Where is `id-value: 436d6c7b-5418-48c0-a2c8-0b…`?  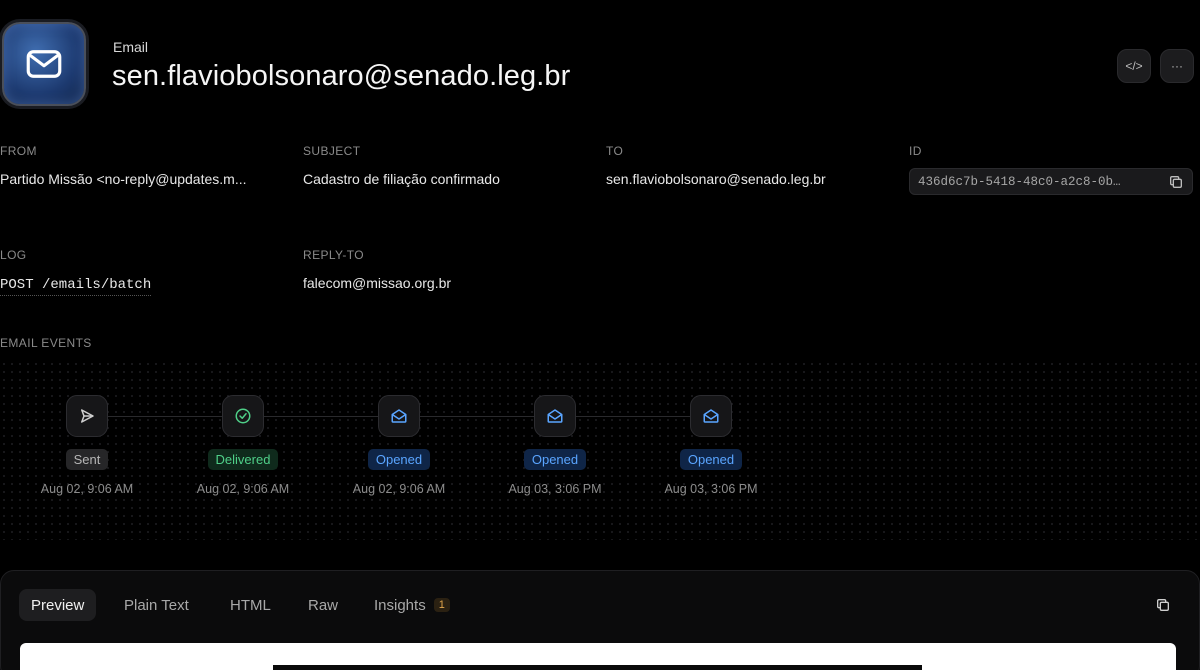 id-value: 436d6c7b-5418-48c0-a2c8-0b… is located at coordinates (1019, 181).